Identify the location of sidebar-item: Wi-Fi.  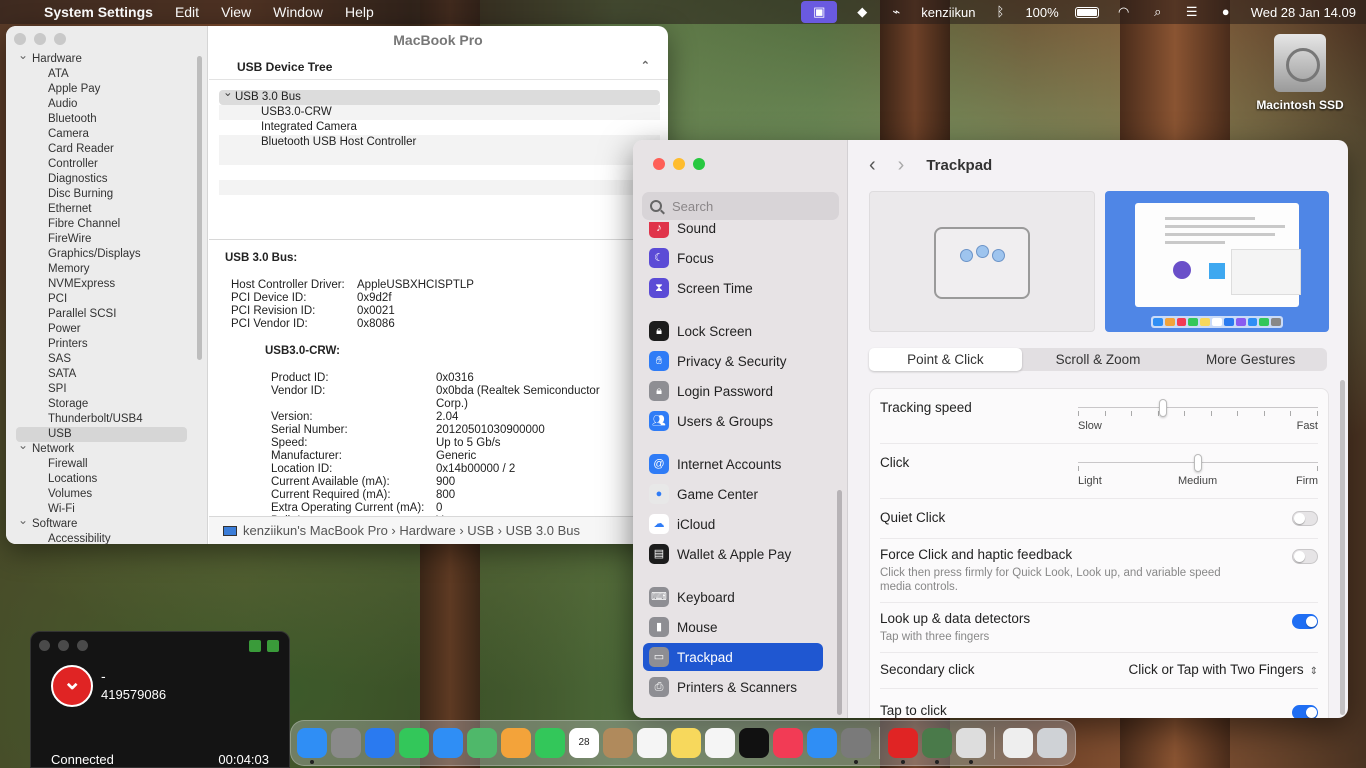
(106, 509).